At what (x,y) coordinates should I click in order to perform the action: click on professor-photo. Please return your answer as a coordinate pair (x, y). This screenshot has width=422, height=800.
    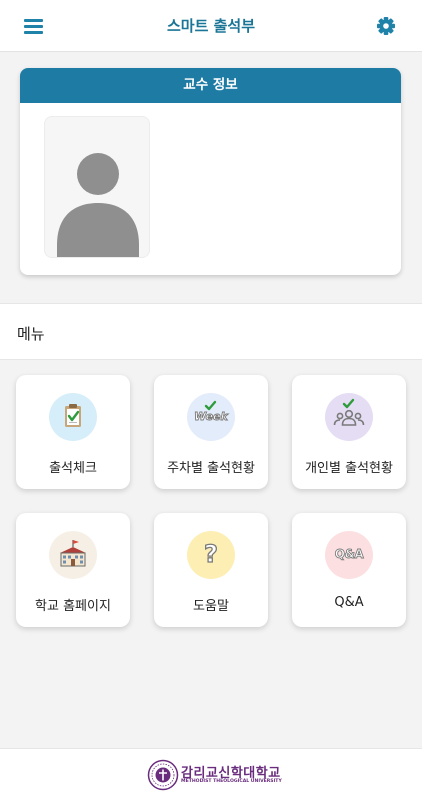
    Looking at the image, I should click on (97, 187).